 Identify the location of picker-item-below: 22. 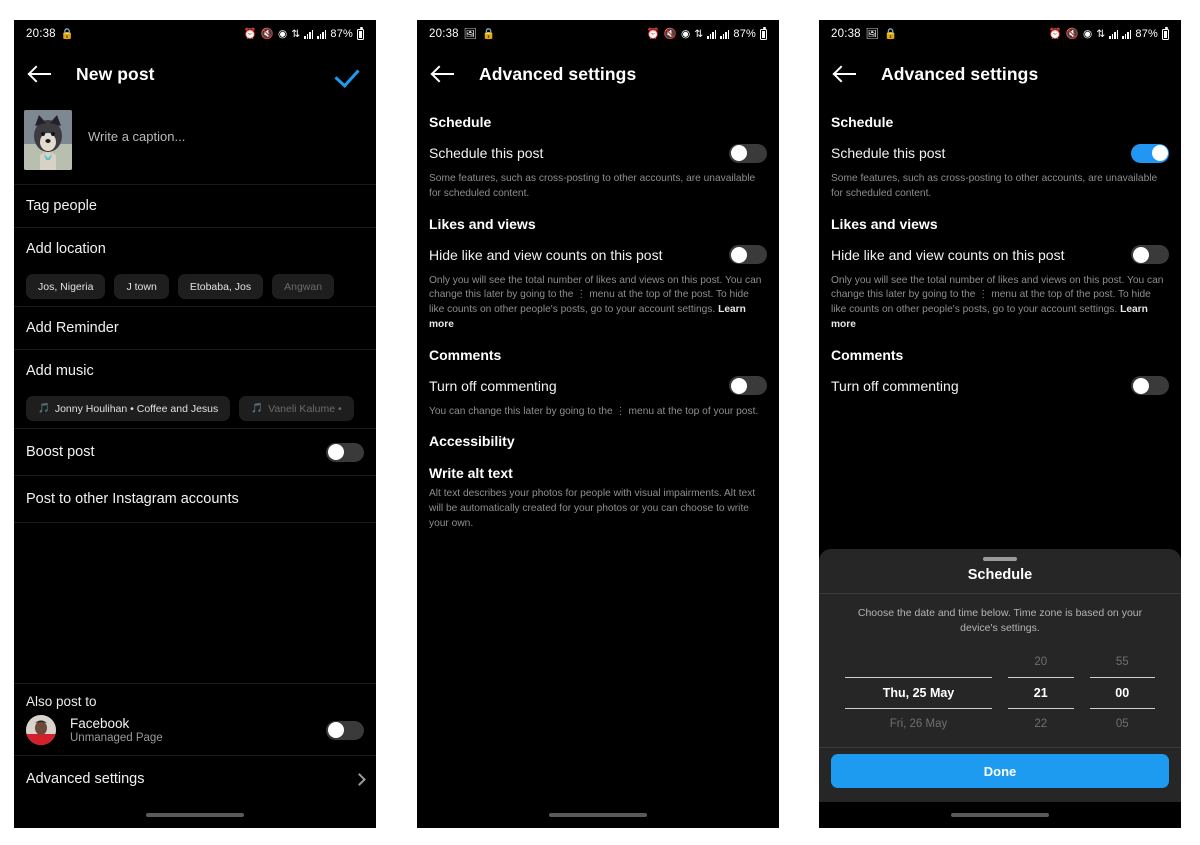
(1041, 724).